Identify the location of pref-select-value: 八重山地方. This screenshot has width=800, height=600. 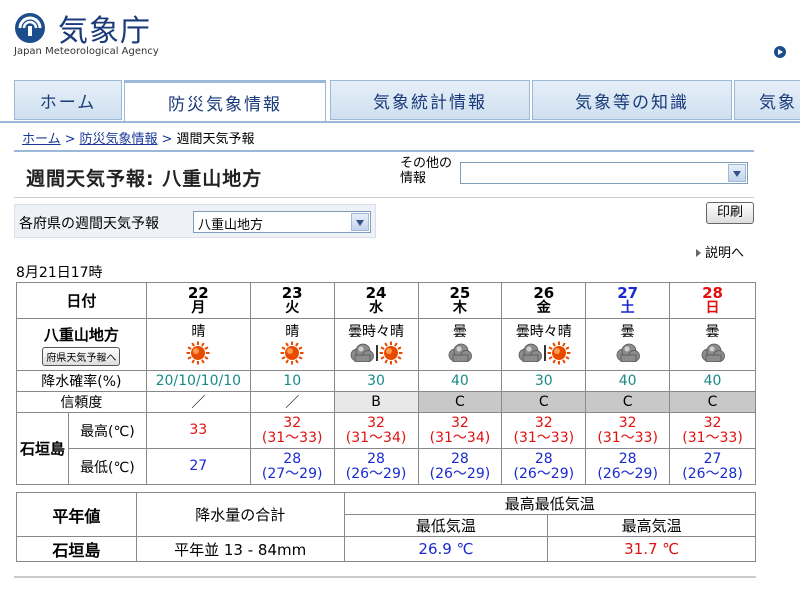
(231, 225).